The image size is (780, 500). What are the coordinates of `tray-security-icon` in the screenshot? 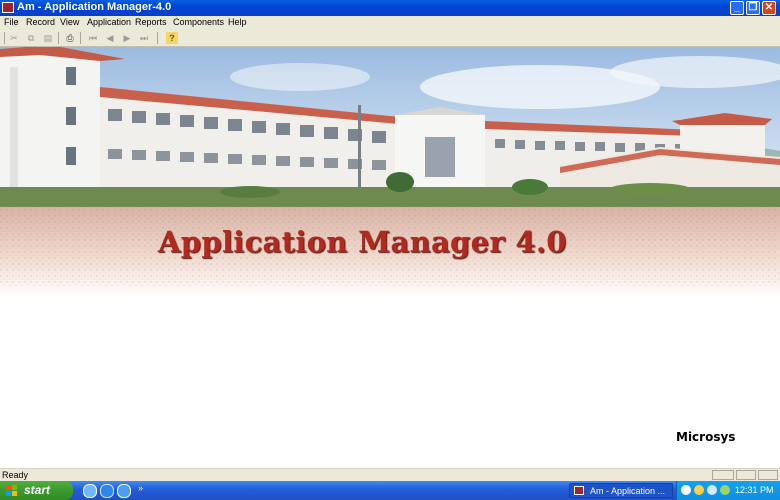 It's located at (725, 490).